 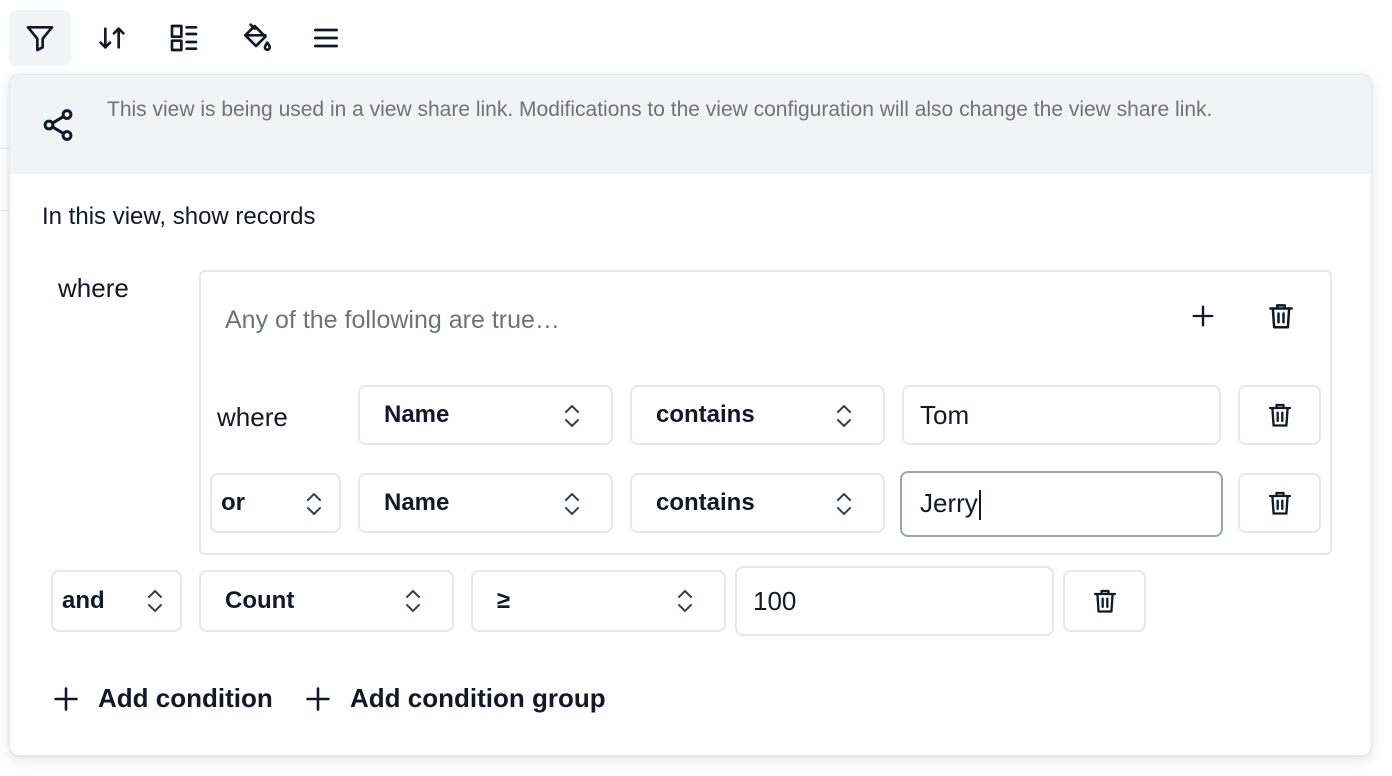 I want to click on filter-icon, so click(x=40, y=39).